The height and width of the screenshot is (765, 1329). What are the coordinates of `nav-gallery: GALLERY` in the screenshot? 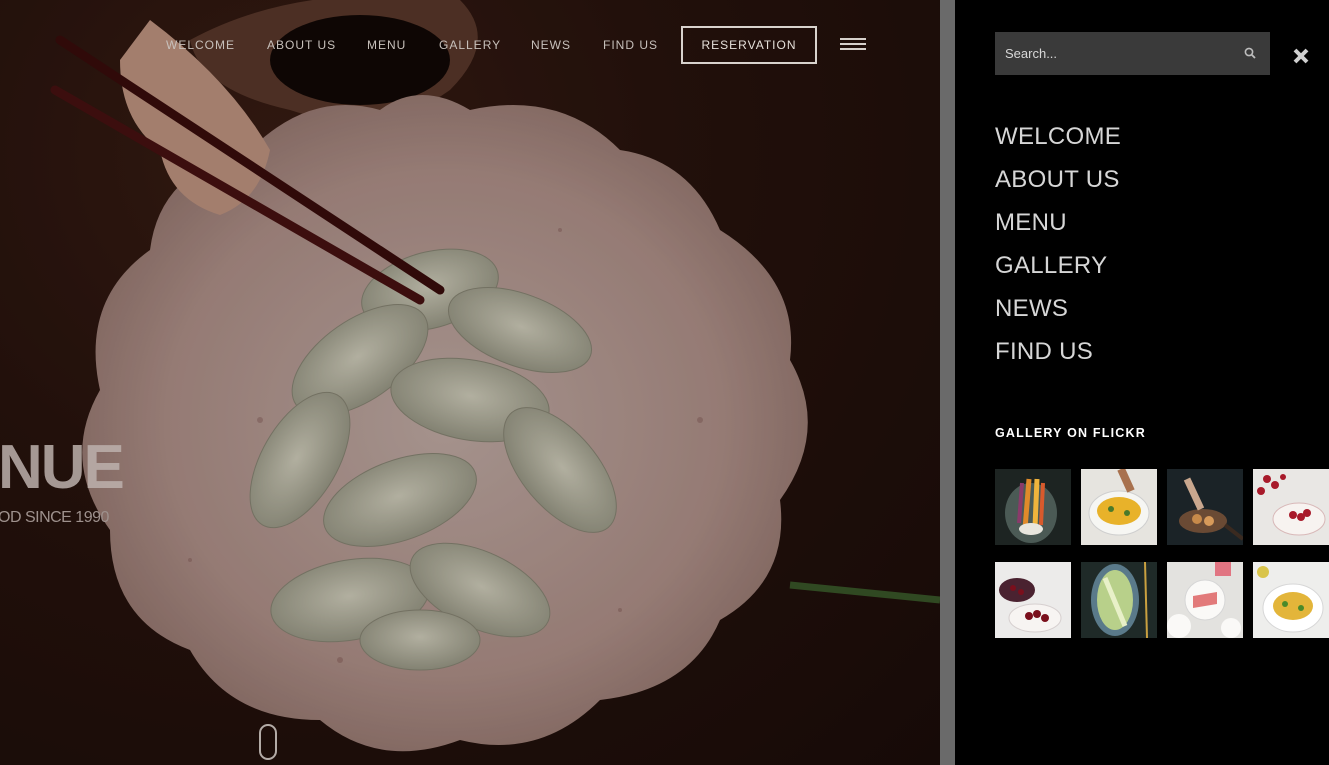 It's located at (470, 45).